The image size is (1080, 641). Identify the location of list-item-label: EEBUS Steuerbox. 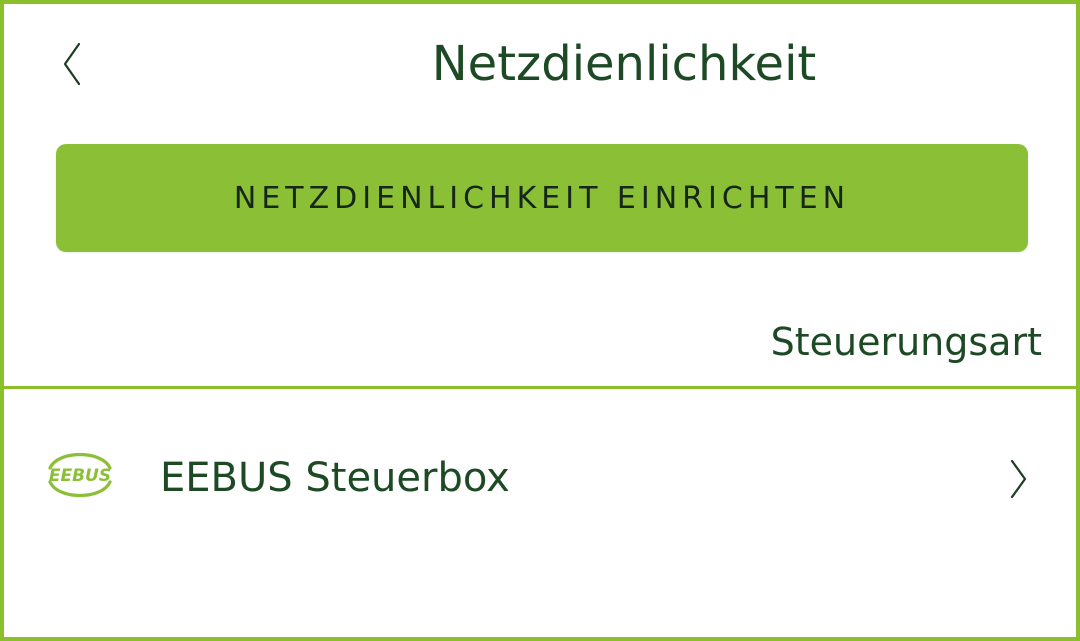
(335, 478).